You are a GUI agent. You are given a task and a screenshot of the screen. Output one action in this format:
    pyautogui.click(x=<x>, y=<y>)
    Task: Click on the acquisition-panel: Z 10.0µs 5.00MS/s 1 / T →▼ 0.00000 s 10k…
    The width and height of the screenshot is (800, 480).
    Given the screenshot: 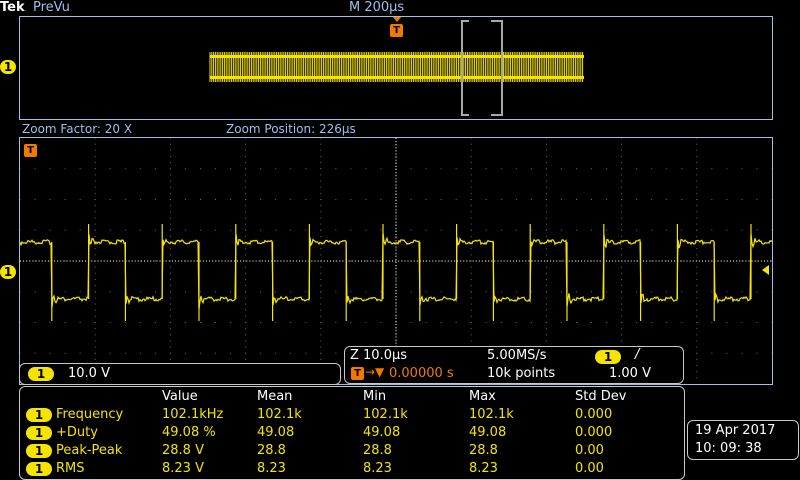 What is the action you would take?
    pyautogui.click(x=514, y=365)
    